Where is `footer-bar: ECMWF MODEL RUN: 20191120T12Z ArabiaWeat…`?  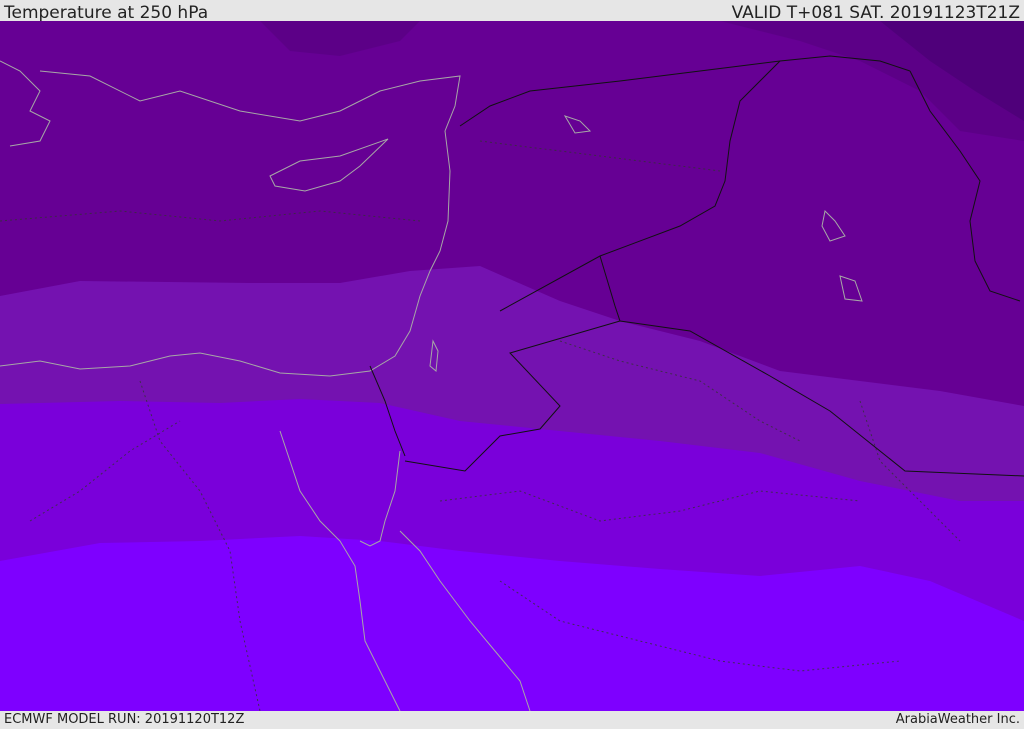
footer-bar: ECMWF MODEL RUN: 20191120T12Z ArabiaWeat… is located at coordinates (512, 720).